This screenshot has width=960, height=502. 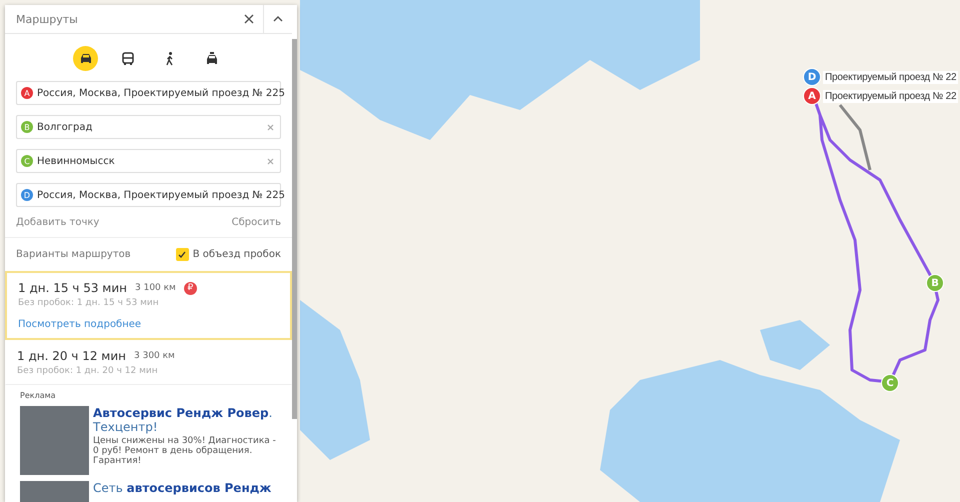 What do you see at coordinates (278, 19) in the screenshot?
I see `chevron-up-icon` at bounding box center [278, 19].